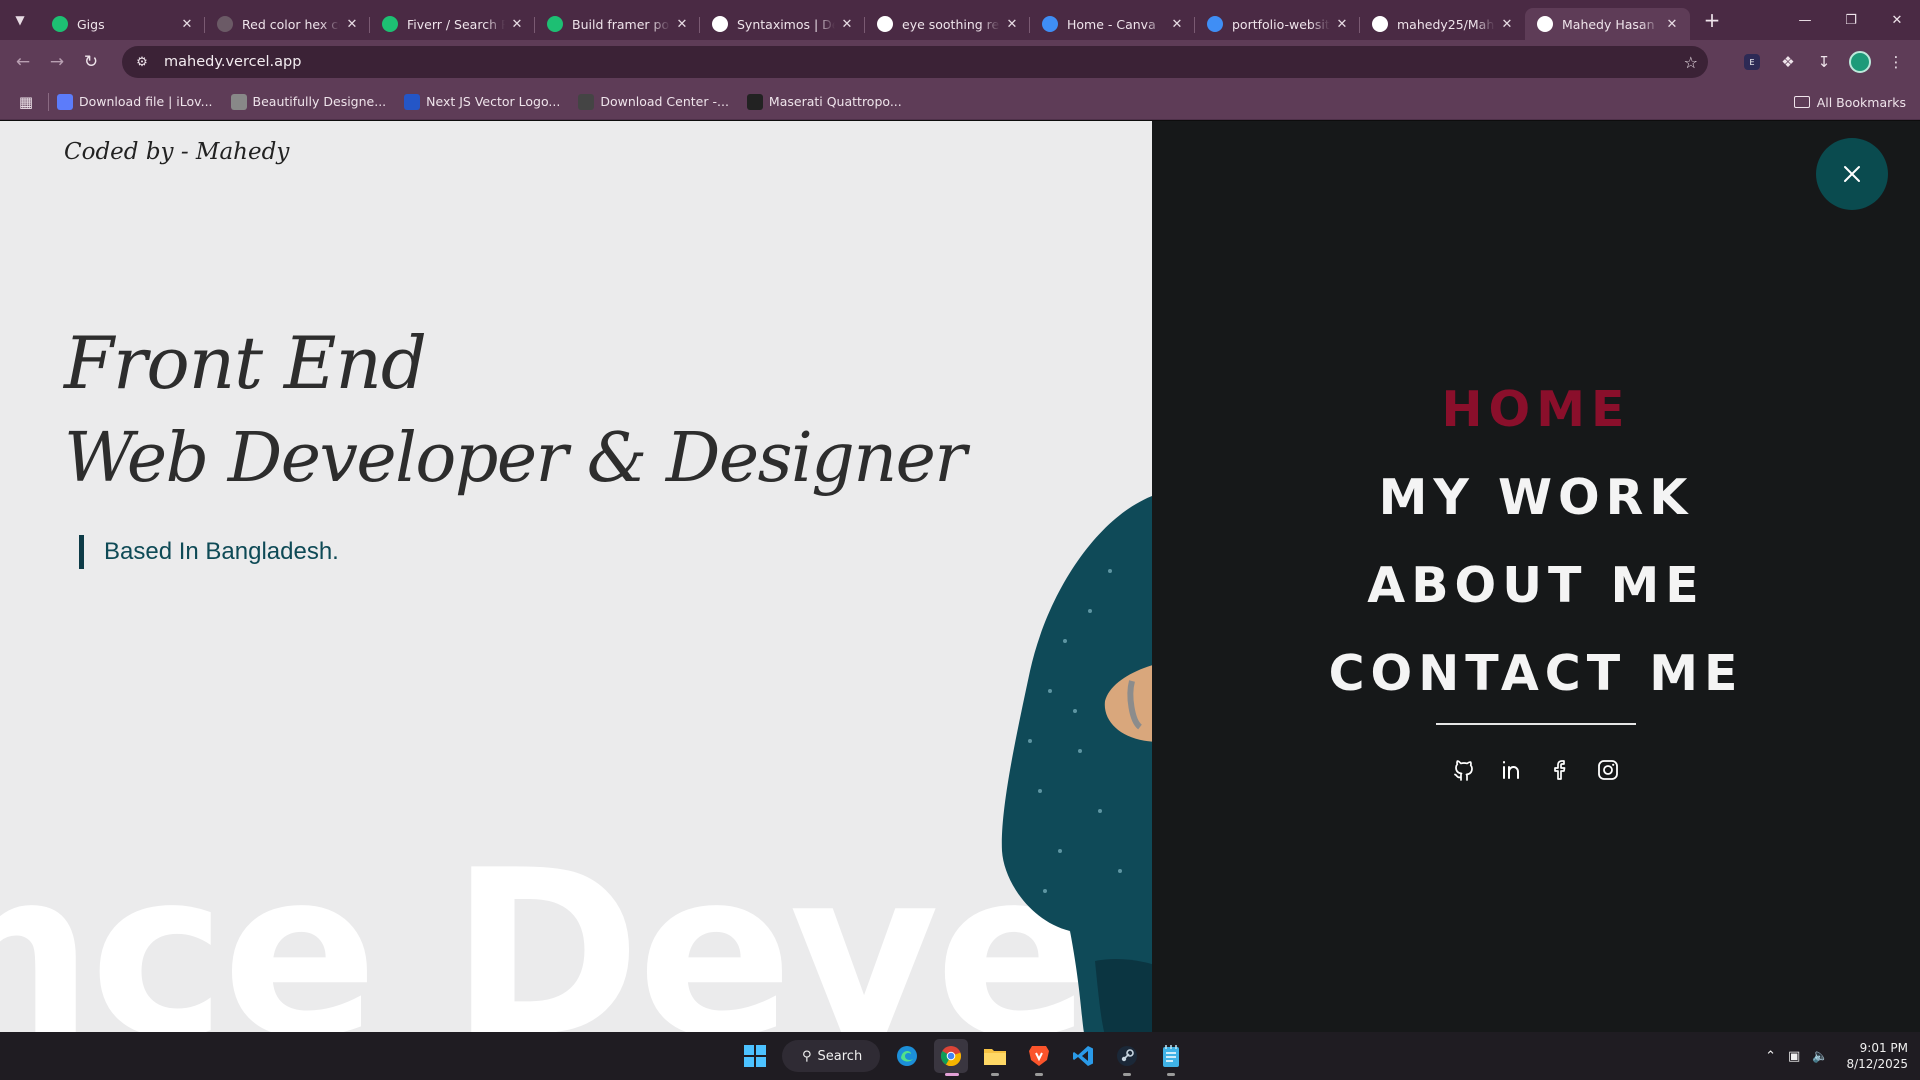 The width and height of the screenshot is (1920, 1080). Describe the element at coordinates (621, 24) in the screenshot. I see `tab-title: Build framer portfolio` at that location.